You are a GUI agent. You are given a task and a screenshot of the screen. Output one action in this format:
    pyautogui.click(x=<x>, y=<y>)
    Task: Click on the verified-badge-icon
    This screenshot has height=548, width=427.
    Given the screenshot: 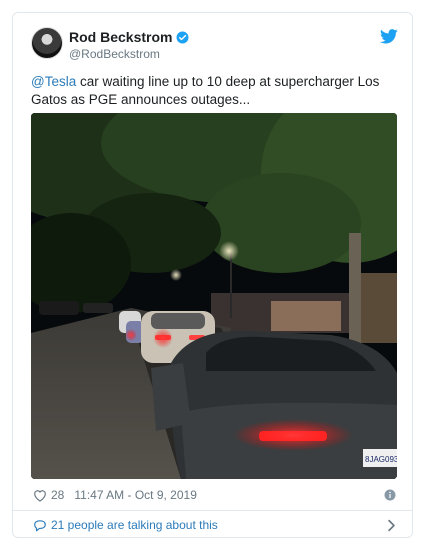 What is the action you would take?
    pyautogui.click(x=183, y=37)
    